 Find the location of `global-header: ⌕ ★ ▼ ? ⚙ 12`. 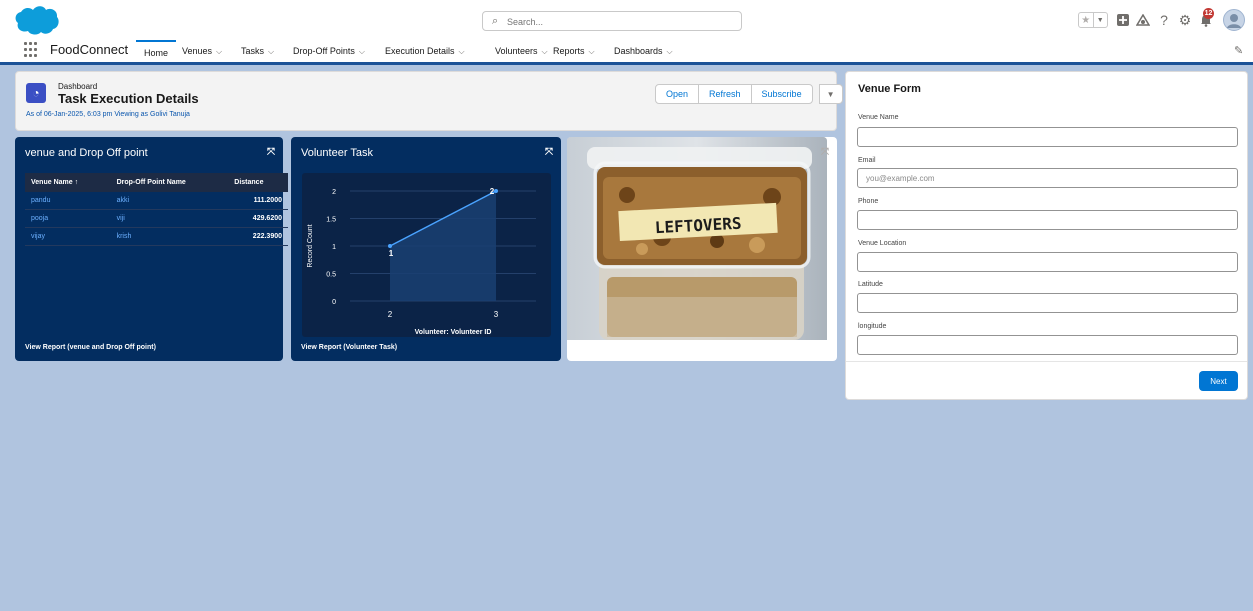

global-header: ⌕ ★ ▼ ? ⚙ 12 is located at coordinates (626, 20).